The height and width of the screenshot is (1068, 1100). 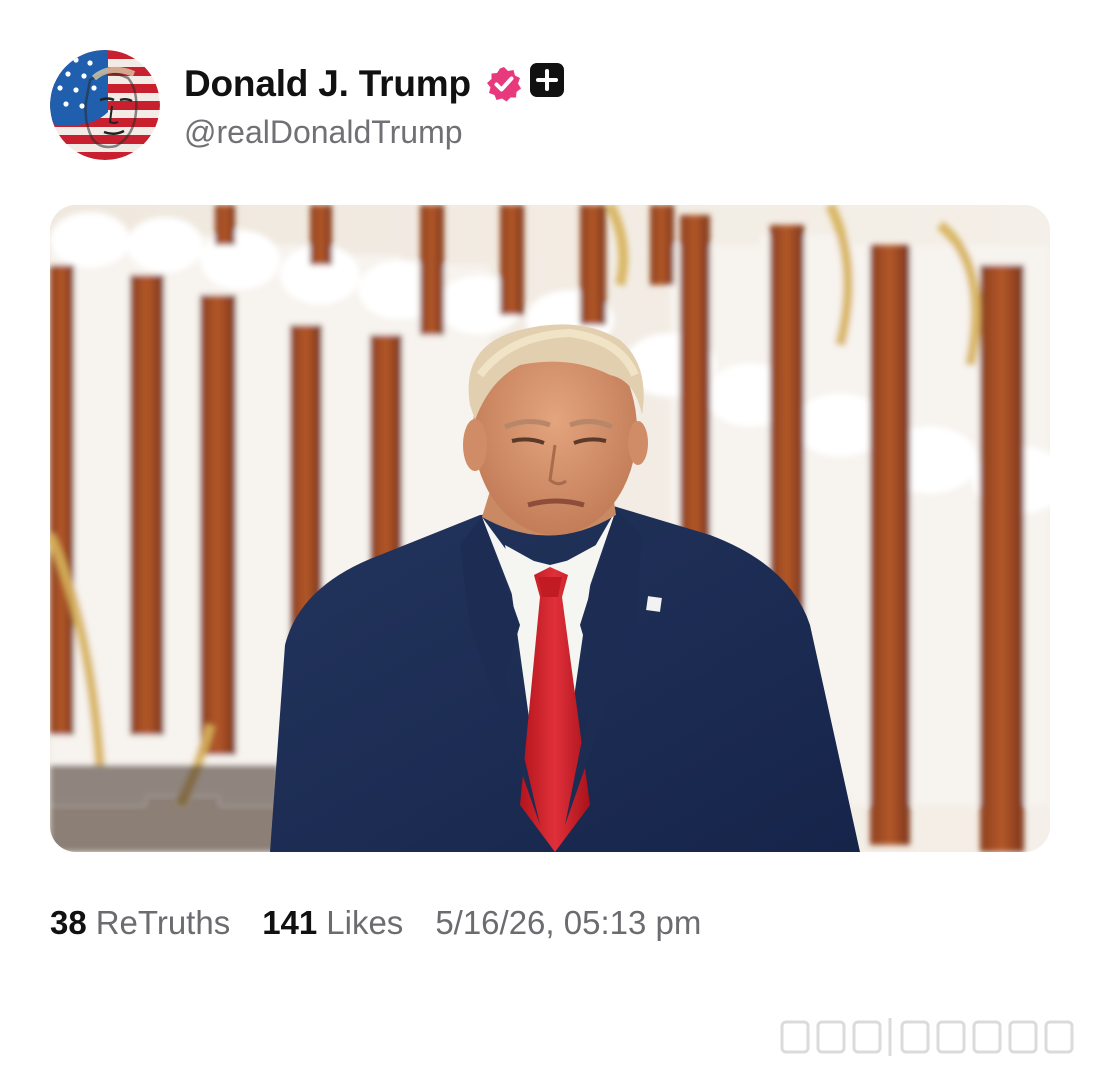 I want to click on watermark-mark, so click(x=928, y=1037).